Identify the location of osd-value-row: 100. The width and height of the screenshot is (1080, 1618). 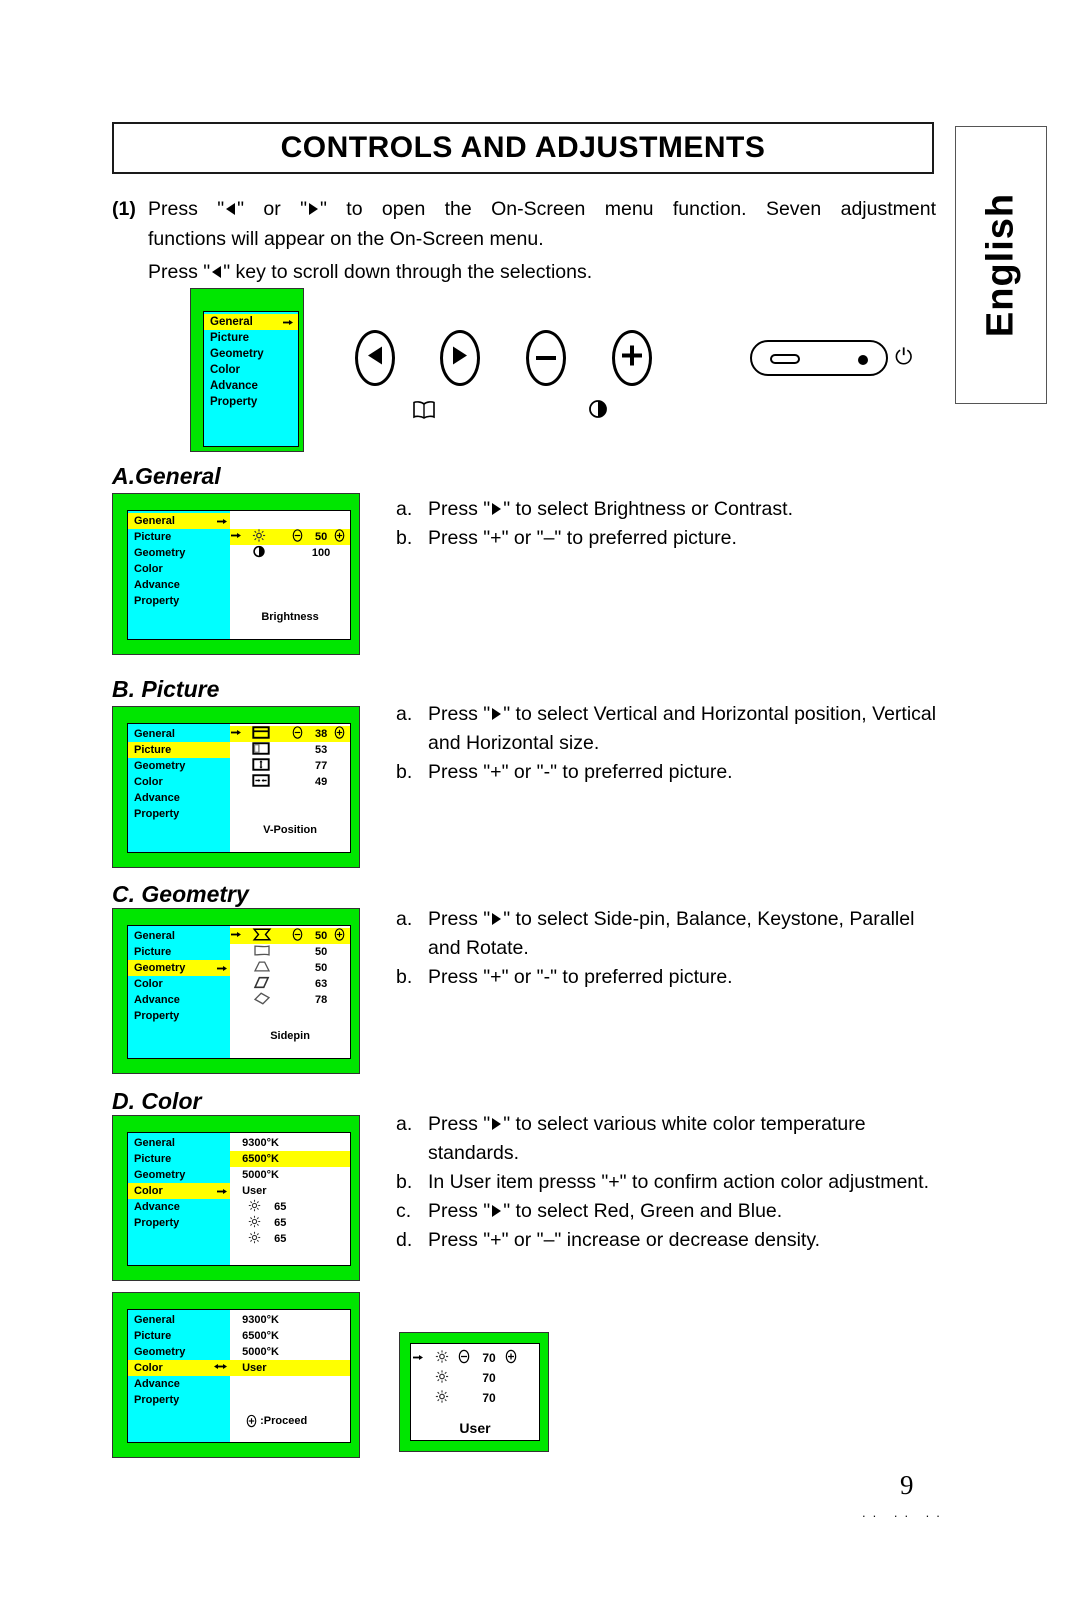
(290, 553).